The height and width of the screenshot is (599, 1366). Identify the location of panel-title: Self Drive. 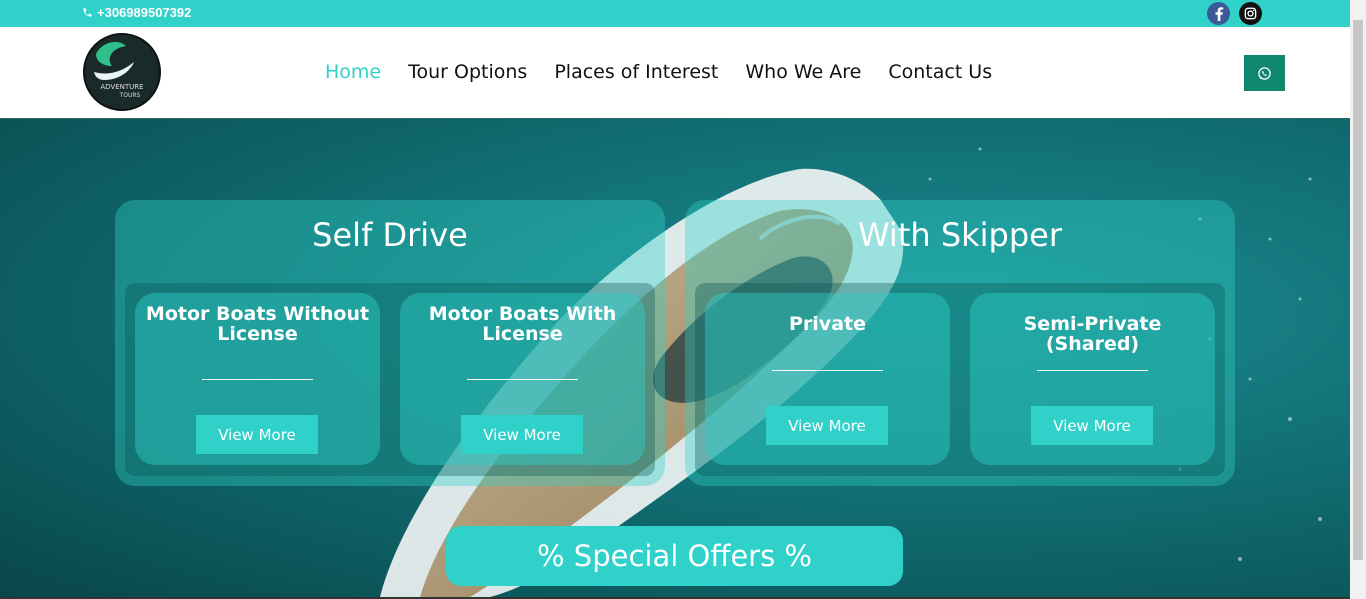
(390, 235).